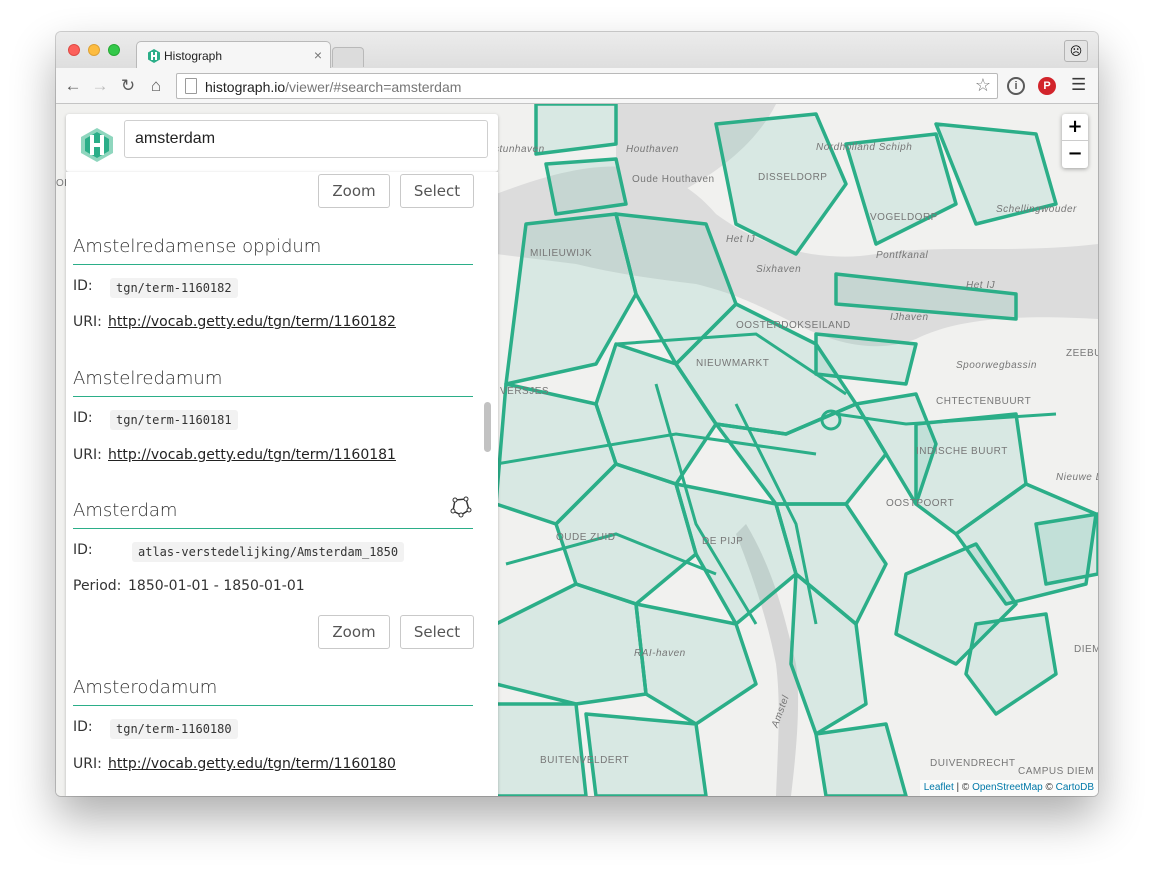  What do you see at coordinates (1075, 154) in the screenshot?
I see `zoom-out-button: −` at bounding box center [1075, 154].